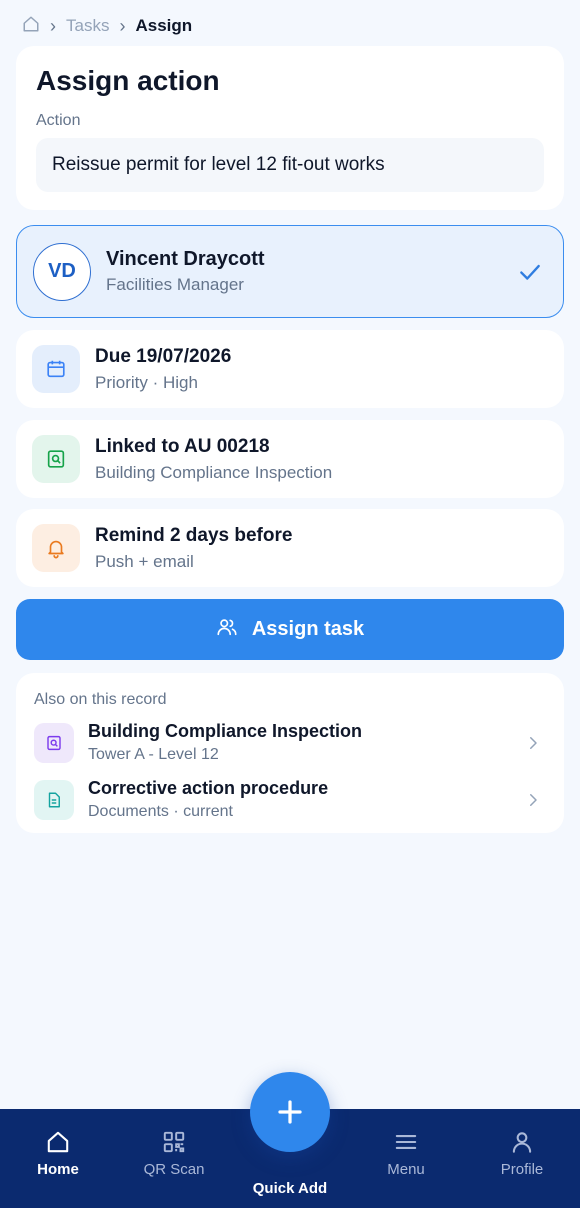 This screenshot has width=580, height=1208. Describe the element at coordinates (100, 699) in the screenshot. I see `related-records-header: Also on this record` at that location.